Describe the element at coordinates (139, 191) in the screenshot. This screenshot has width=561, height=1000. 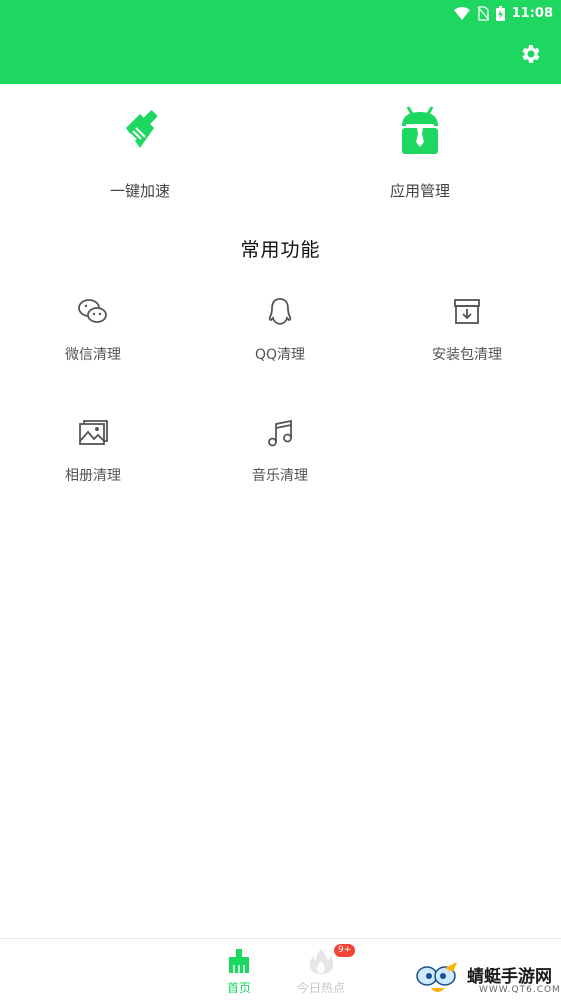
I see `quick-boost-label: 一键加速` at that location.